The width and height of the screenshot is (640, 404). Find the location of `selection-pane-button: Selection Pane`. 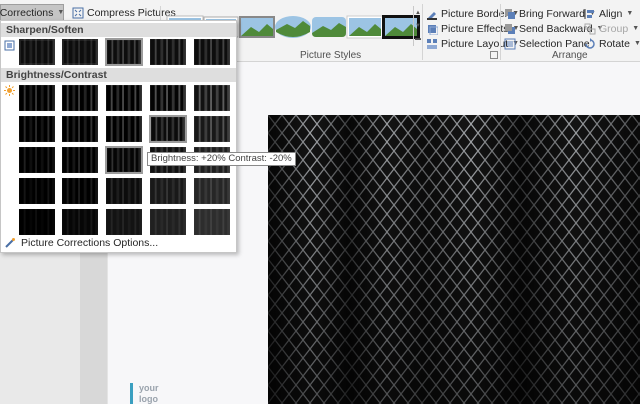

selection-pane-button: Selection Pane is located at coordinates (547, 43).